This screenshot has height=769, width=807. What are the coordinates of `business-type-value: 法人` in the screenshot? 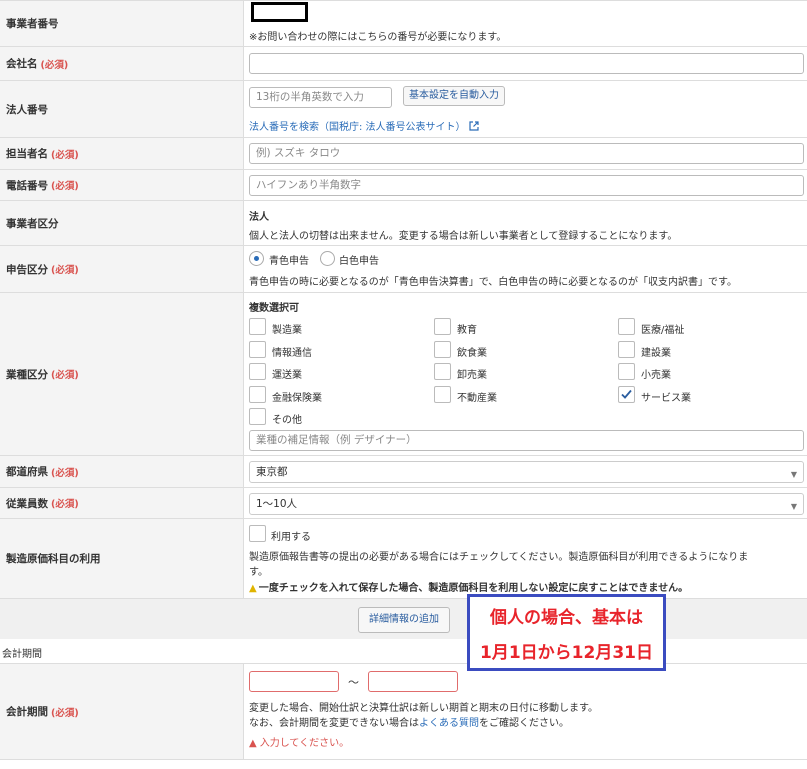 It's located at (259, 217).